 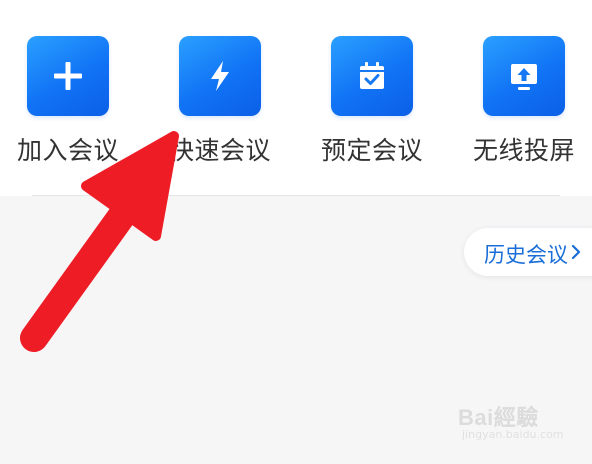 I want to click on wireless-cast-label: 无线投屏, so click(x=523, y=150).